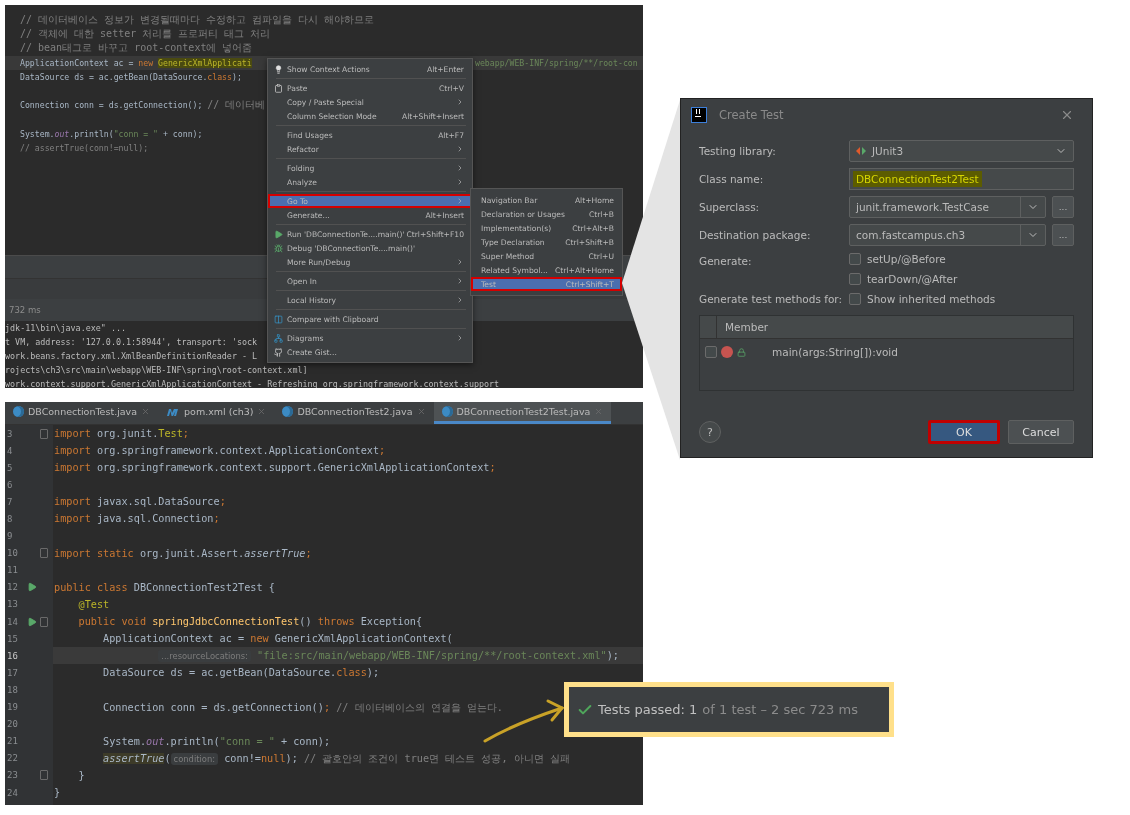  What do you see at coordinates (912, 279) in the screenshot?
I see `checkbox-label: tearDown/@After` at bounding box center [912, 279].